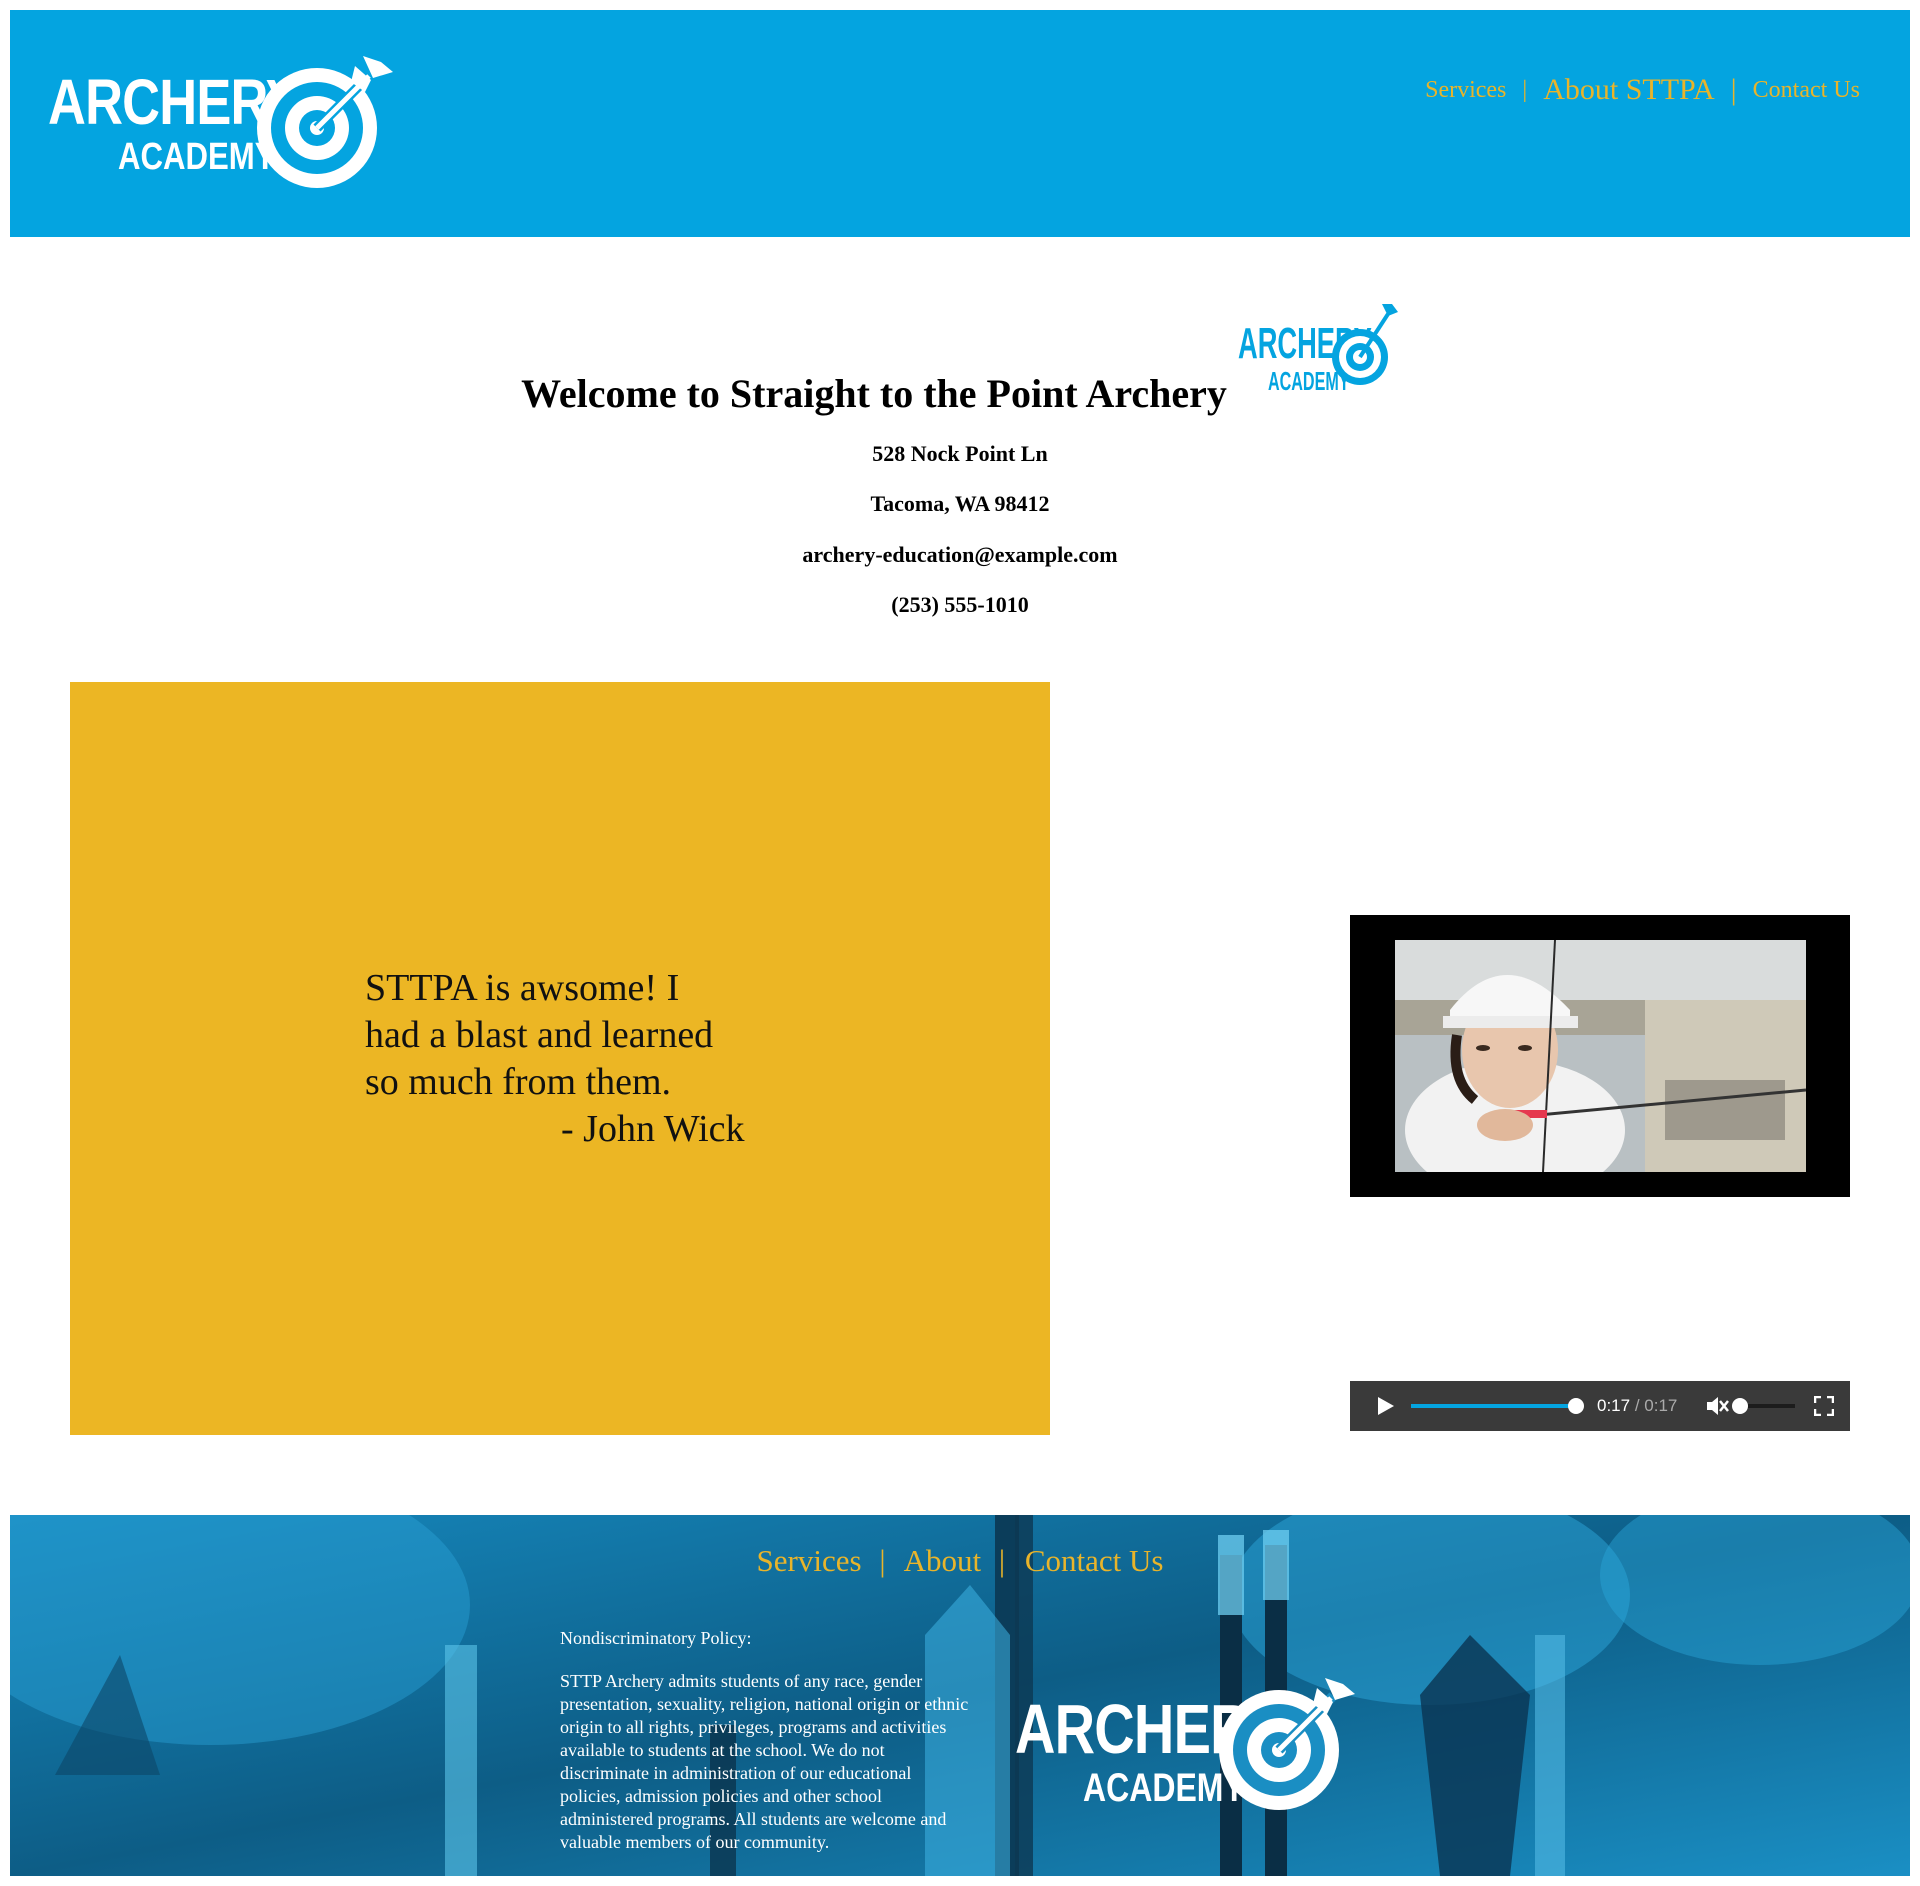 This screenshot has width=1920, height=1886. Describe the element at coordinates (1628, 90) in the screenshot. I see `nav-about-link: About STTPA` at that location.